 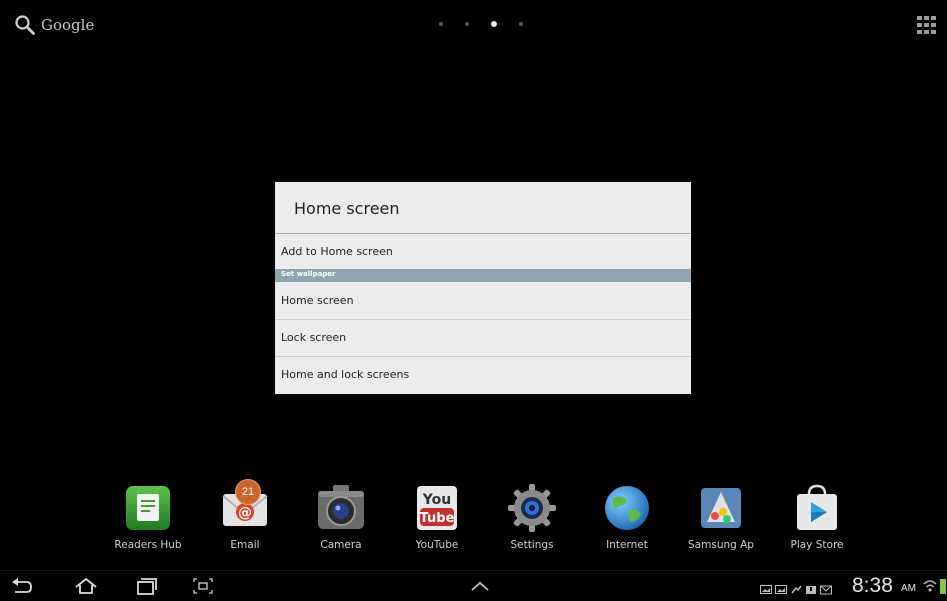 I want to click on option-label: Home and lock screens, so click(x=345, y=374).